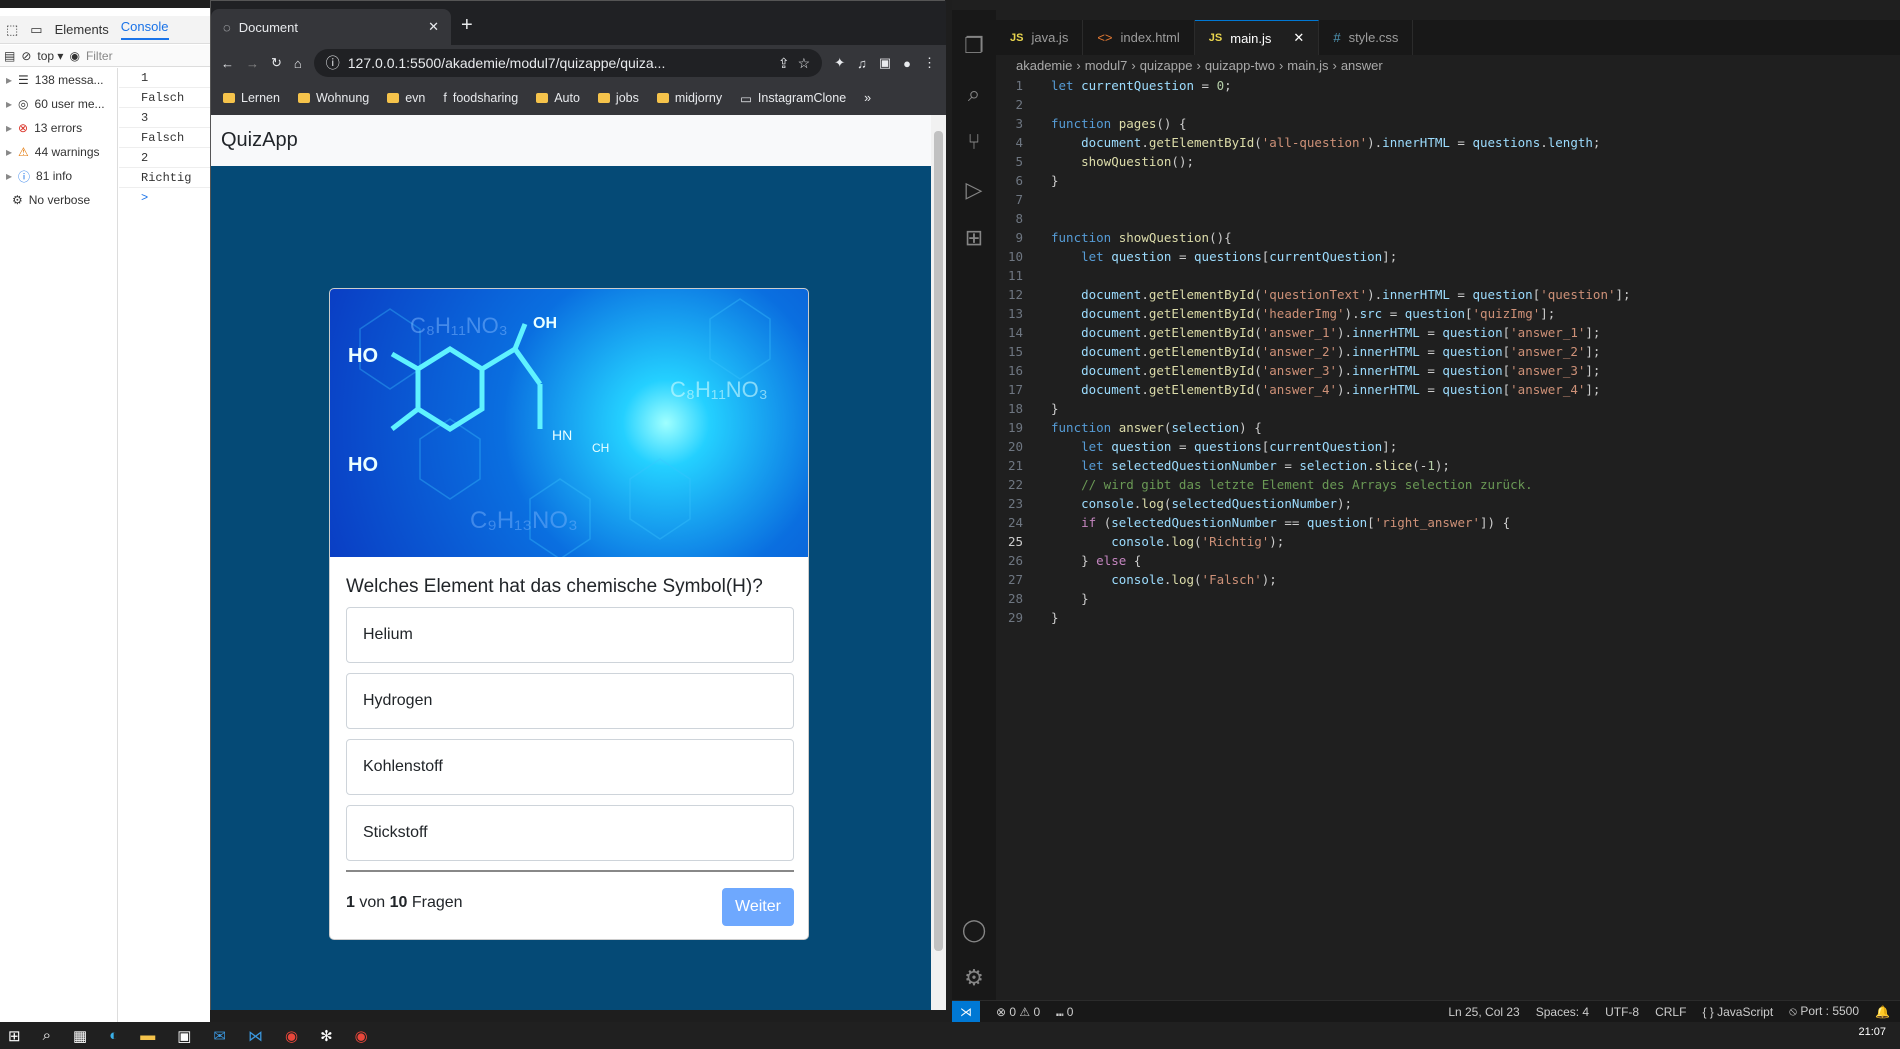 The image size is (1900, 1049). Describe the element at coordinates (907, 63) in the screenshot. I see `avatar: ●` at that location.